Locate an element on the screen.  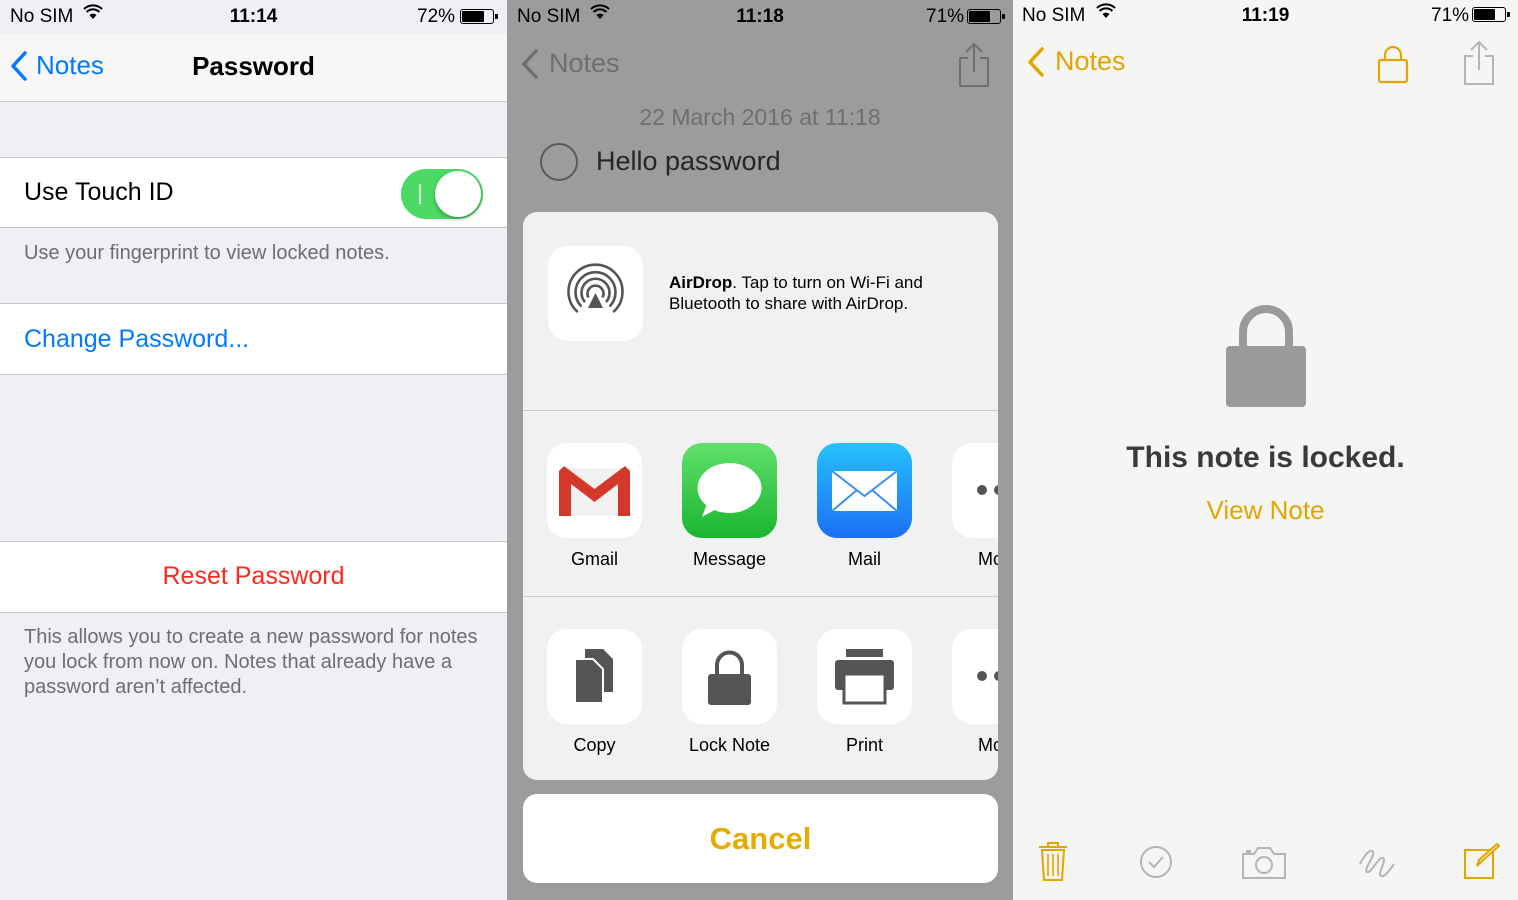
action-print: Print is located at coordinates (864, 692).